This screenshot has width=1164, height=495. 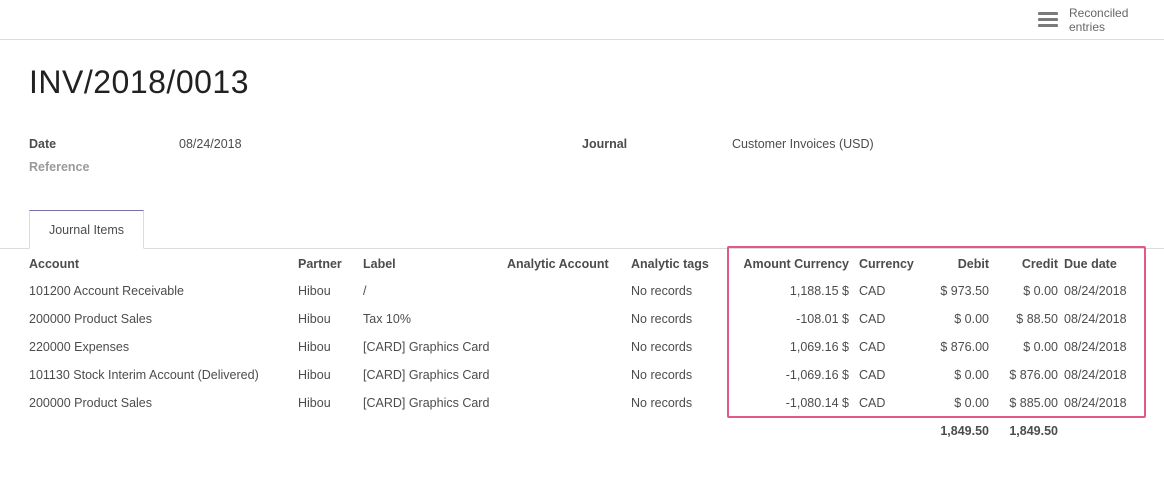 I want to click on cell-account: 101200 Account Receivable, so click(x=106, y=291).